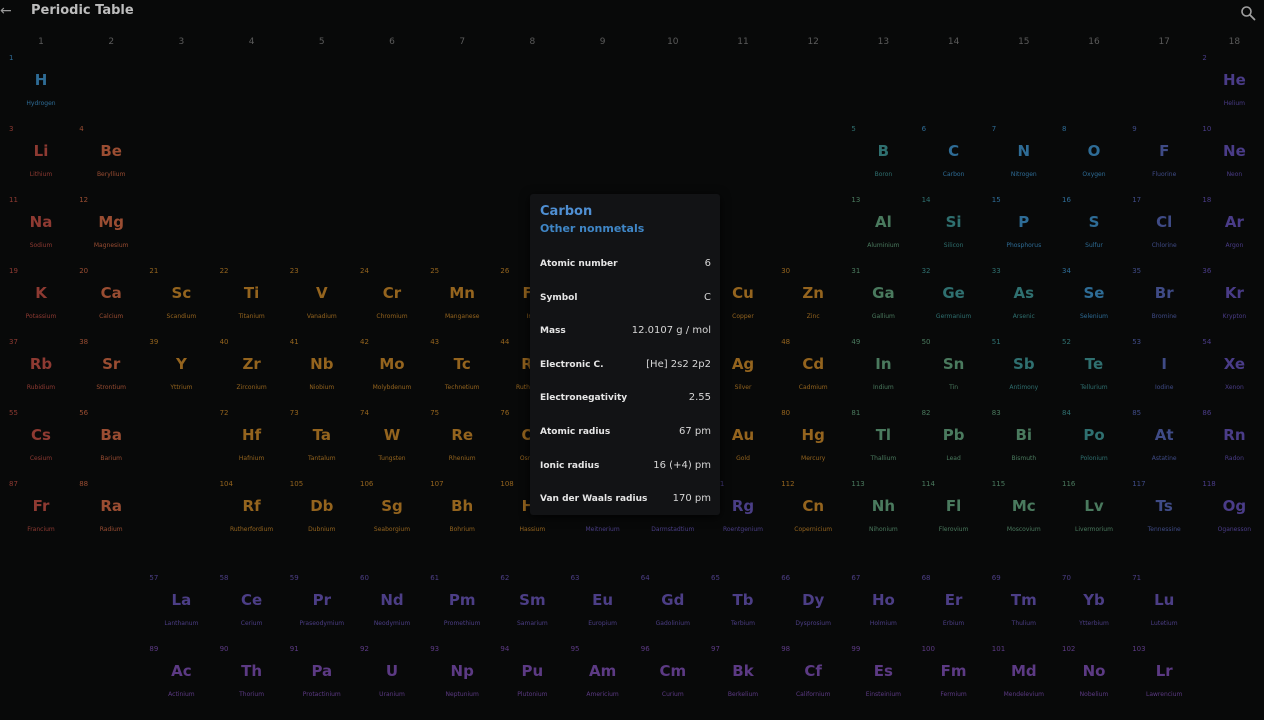 The width and height of the screenshot is (1264, 720). What do you see at coordinates (41, 159) in the screenshot?
I see `element-tile-lithium: 3 Li Lithium` at bounding box center [41, 159].